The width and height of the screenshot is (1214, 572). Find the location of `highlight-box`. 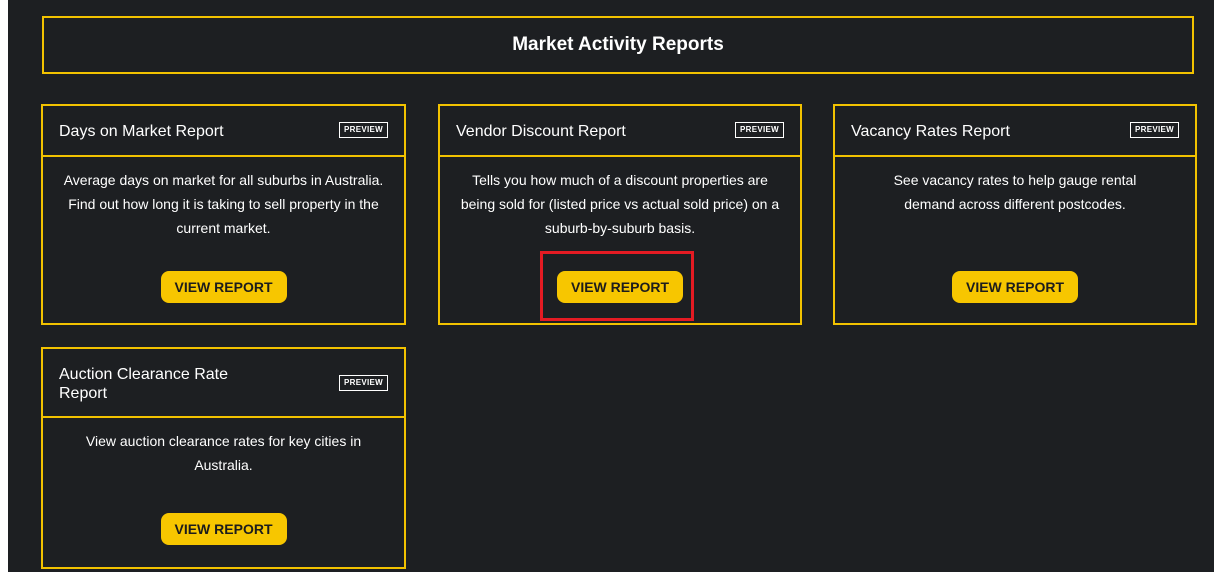

highlight-box is located at coordinates (617, 286).